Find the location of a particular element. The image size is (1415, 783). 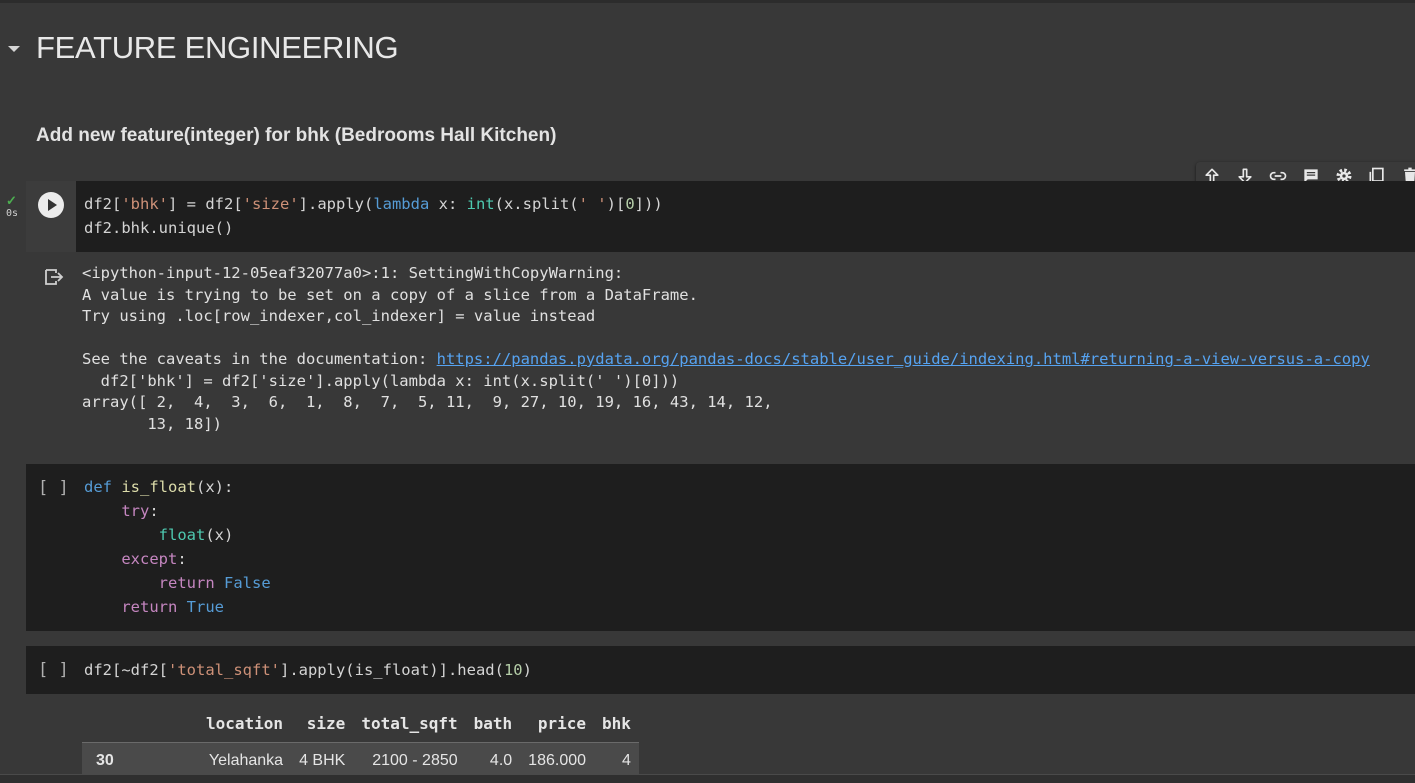

table-cell: 4 BHK is located at coordinates (322, 758).